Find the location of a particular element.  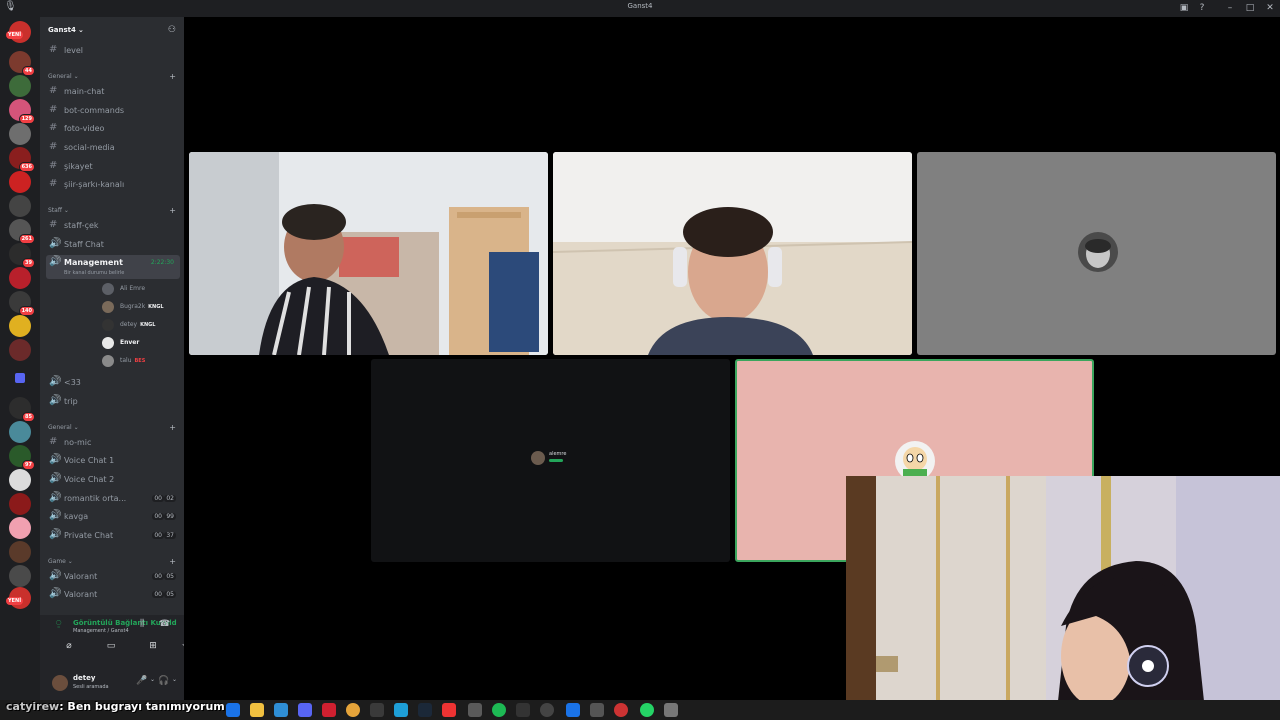

close-button: ✕ is located at coordinates (1270, 8).